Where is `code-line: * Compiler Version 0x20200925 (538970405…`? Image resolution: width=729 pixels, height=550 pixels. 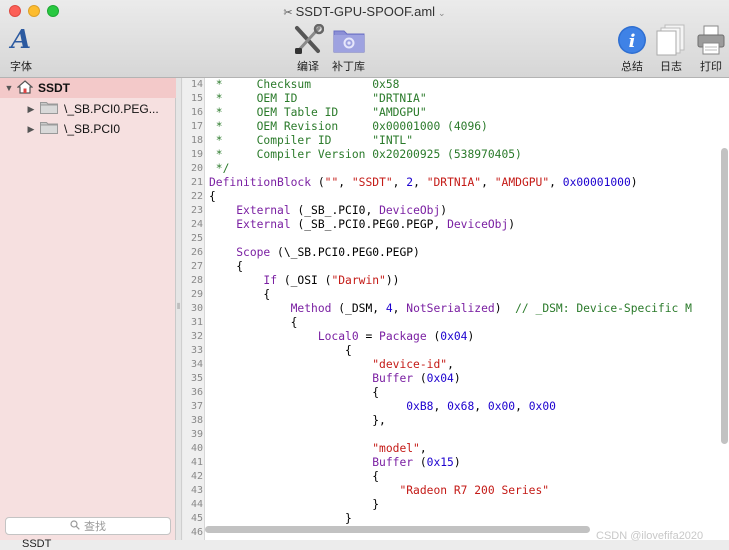 code-line: * Compiler Version 0x20200925 (538970405… is located at coordinates (365, 154).